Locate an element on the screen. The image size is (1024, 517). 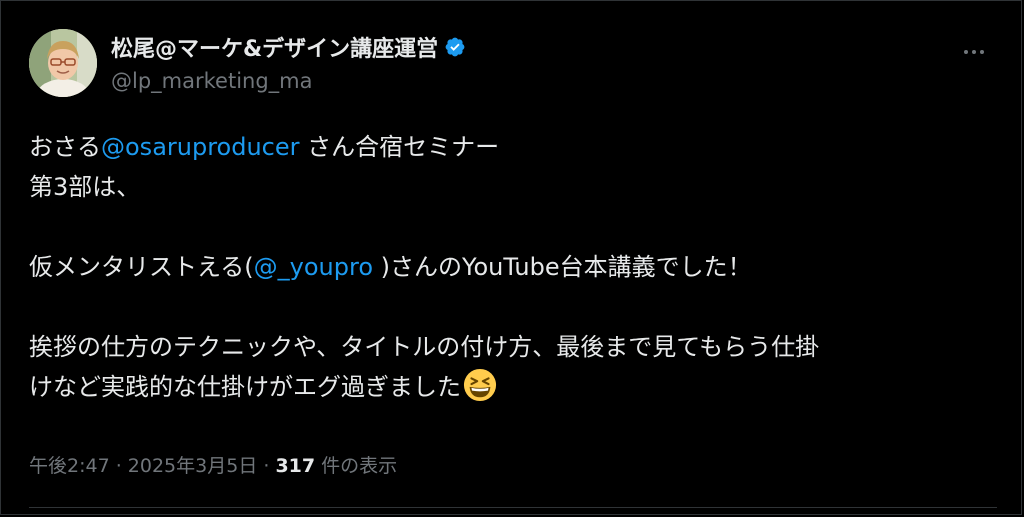
display-name: 松尾@マーケ&デザイン講座運営 is located at coordinates (274, 47).